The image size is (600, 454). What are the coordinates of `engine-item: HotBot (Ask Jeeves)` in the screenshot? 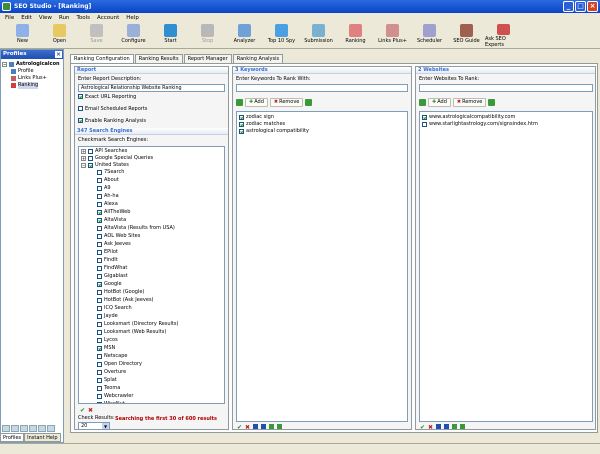 It's located at (125, 300).